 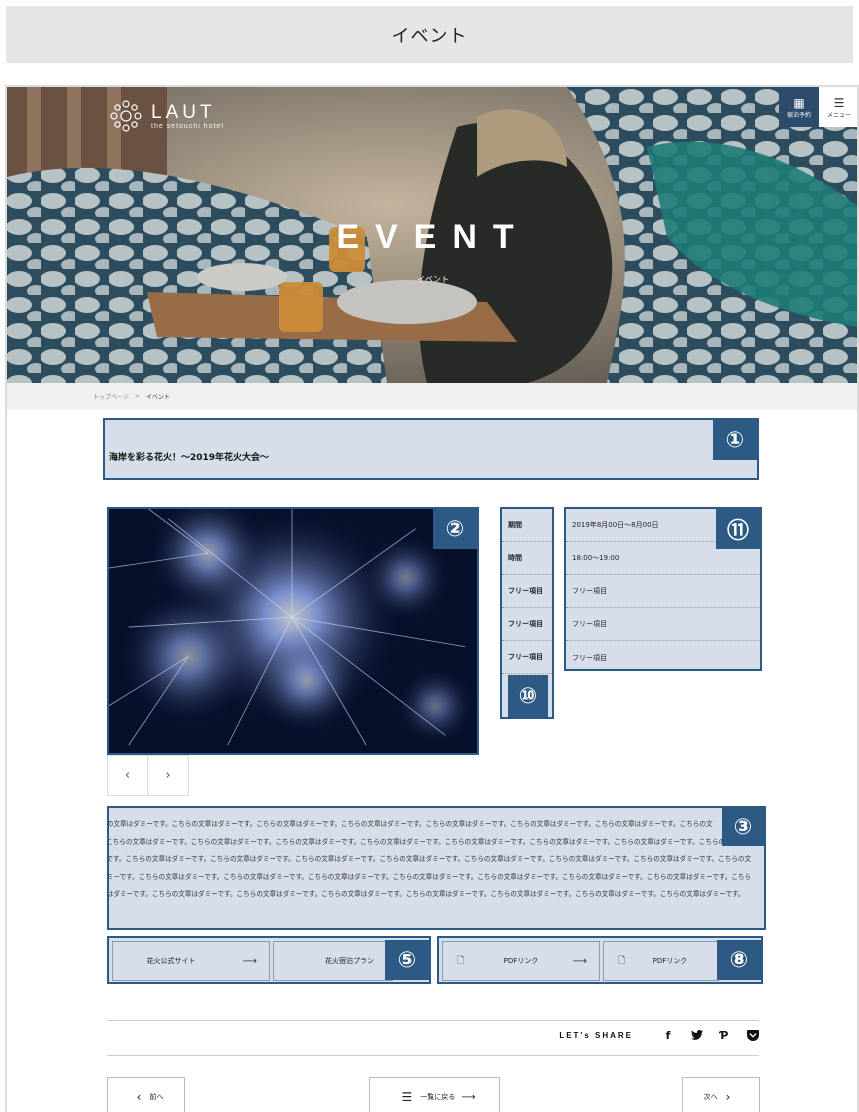 I want to click on stay-plan-link: 花火宿泊プラン, so click(x=333, y=961).